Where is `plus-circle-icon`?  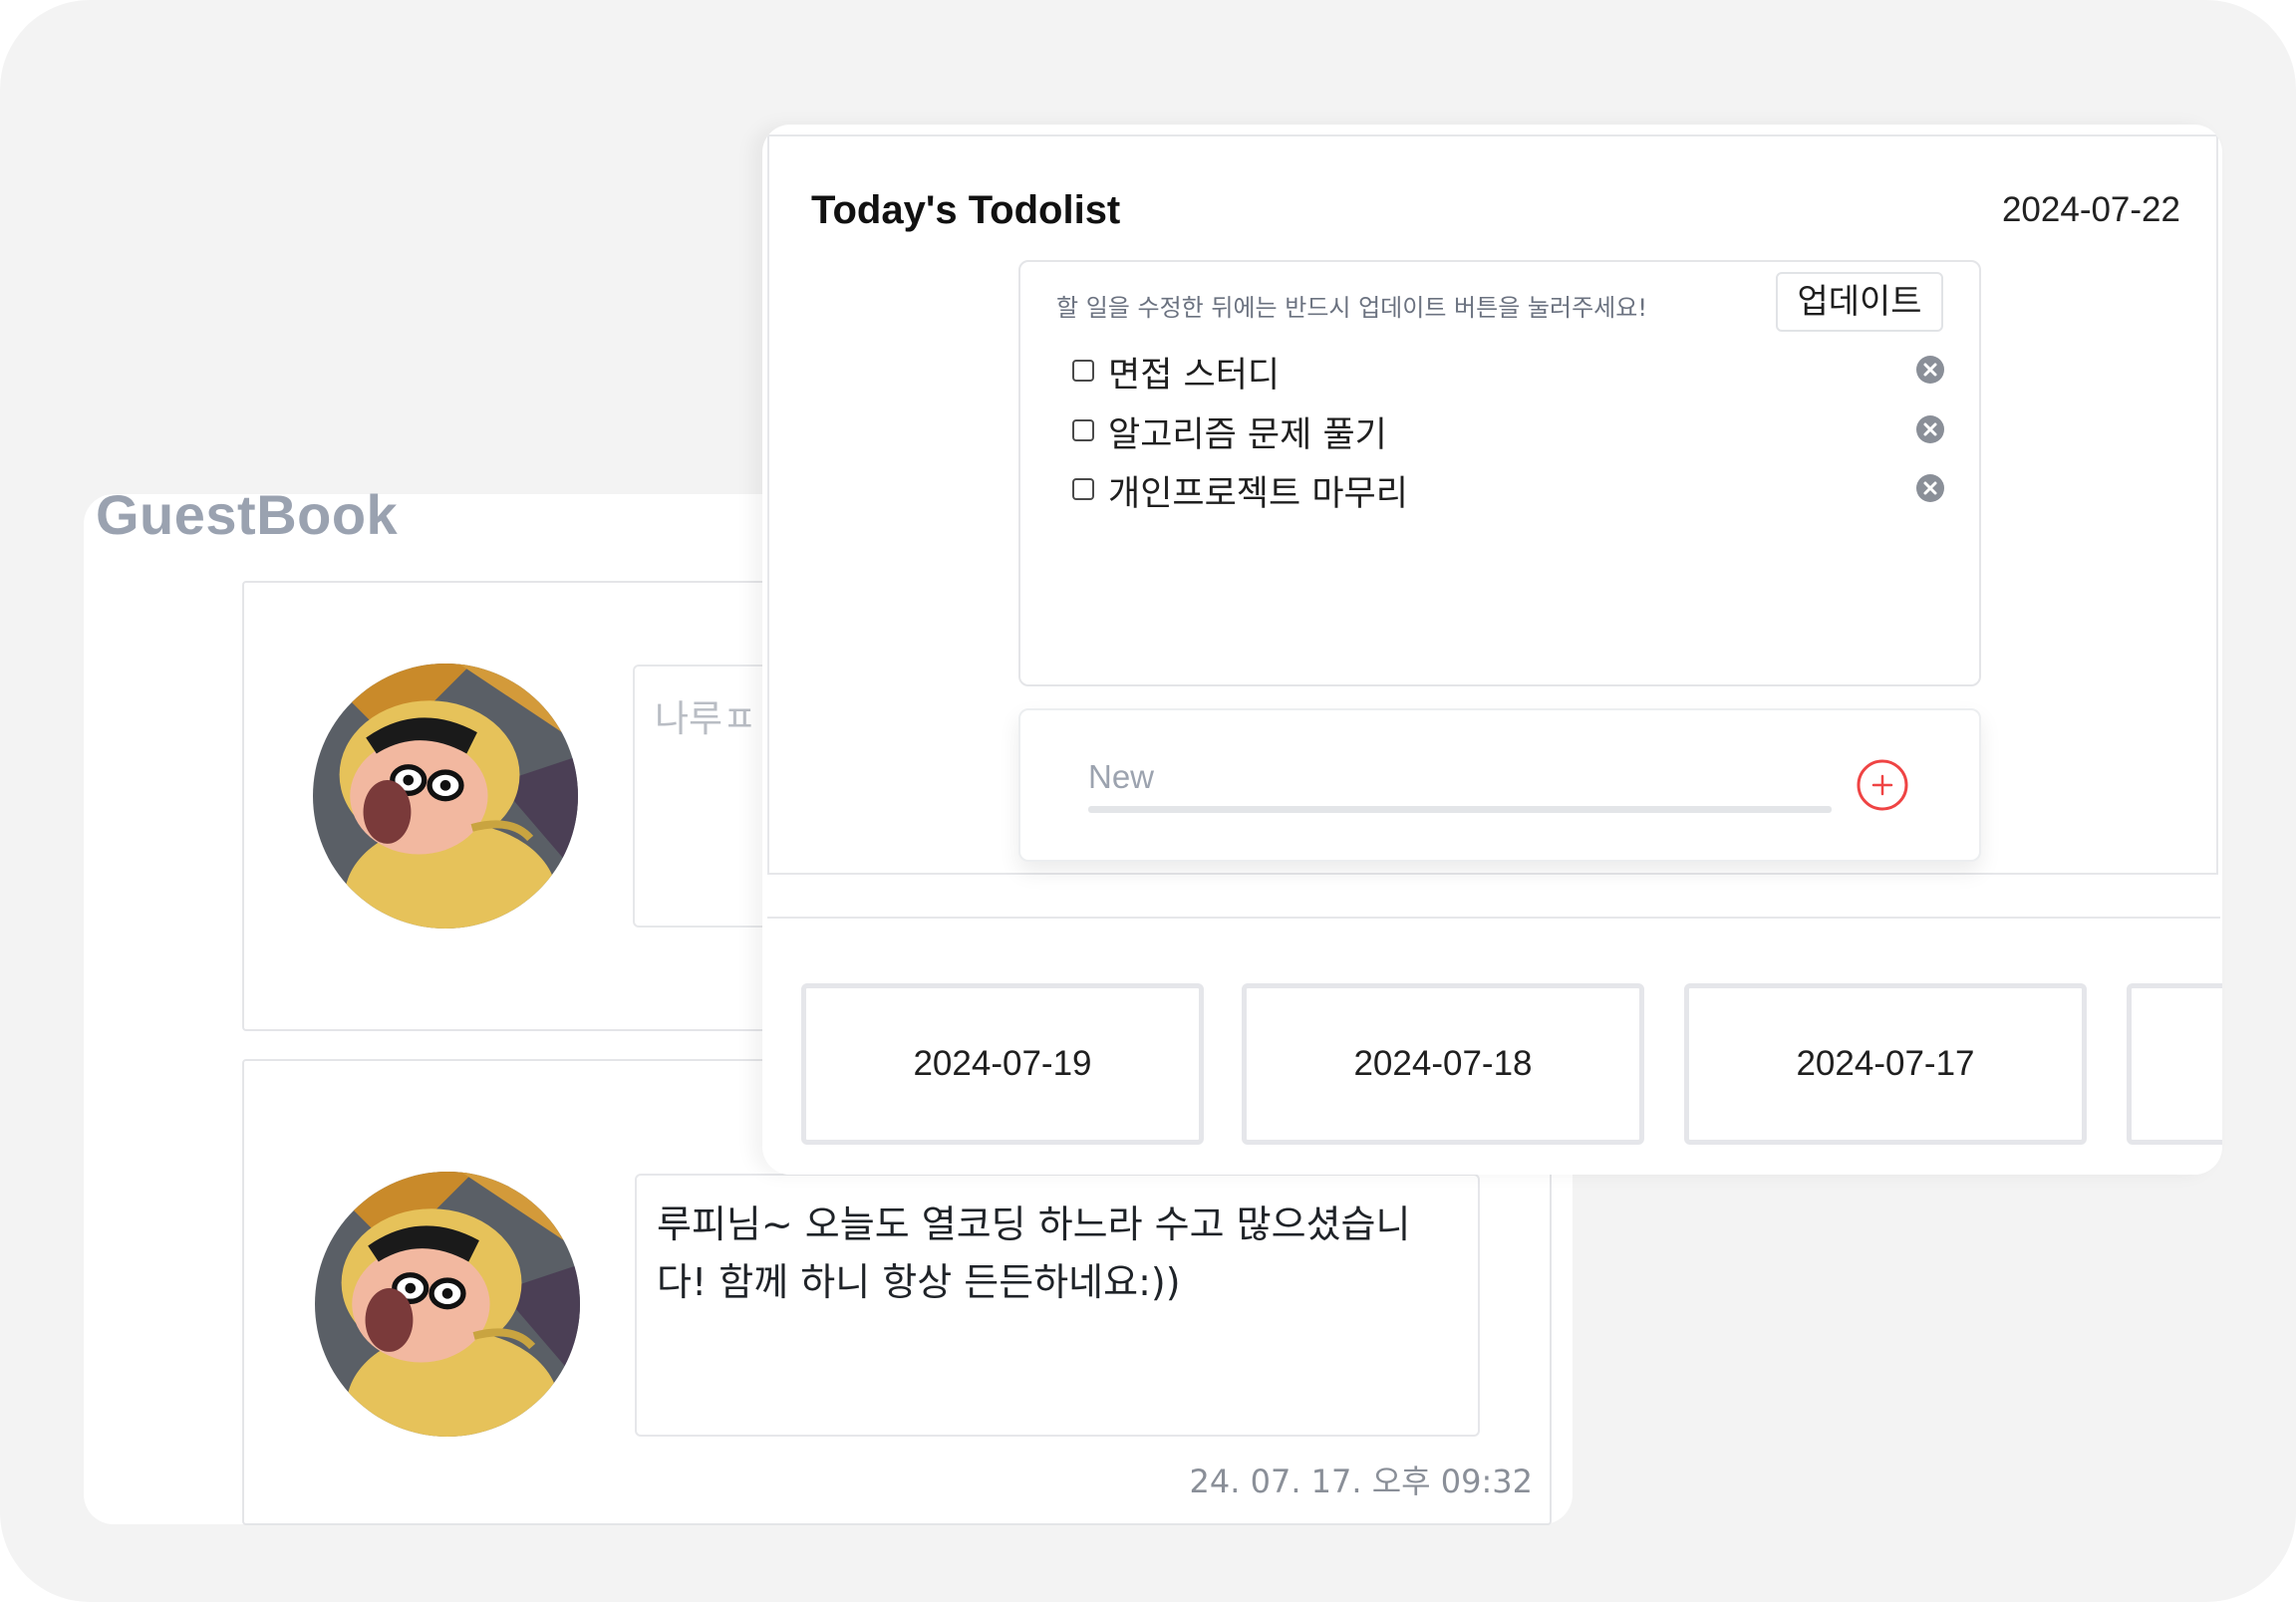
plus-circle-icon is located at coordinates (1882, 785).